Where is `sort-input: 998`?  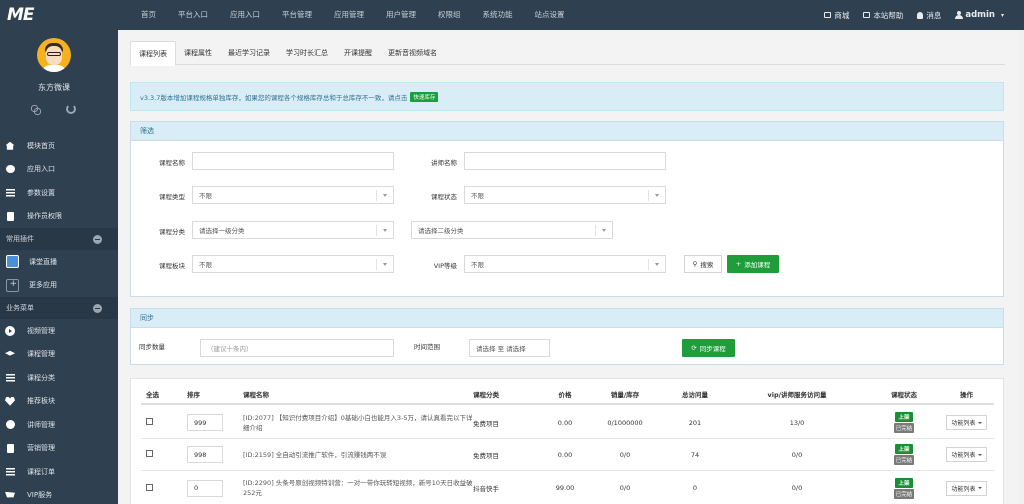
sort-input: 998 is located at coordinates (205, 454).